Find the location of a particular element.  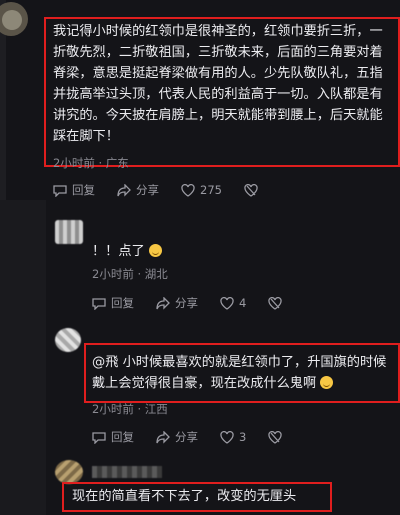

avatar-image is located at coordinates (12, 20).